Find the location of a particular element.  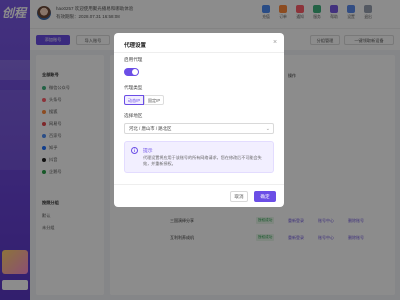

region-value: 河北 / 唐山市 / 路北区 is located at coordinates (150, 128).